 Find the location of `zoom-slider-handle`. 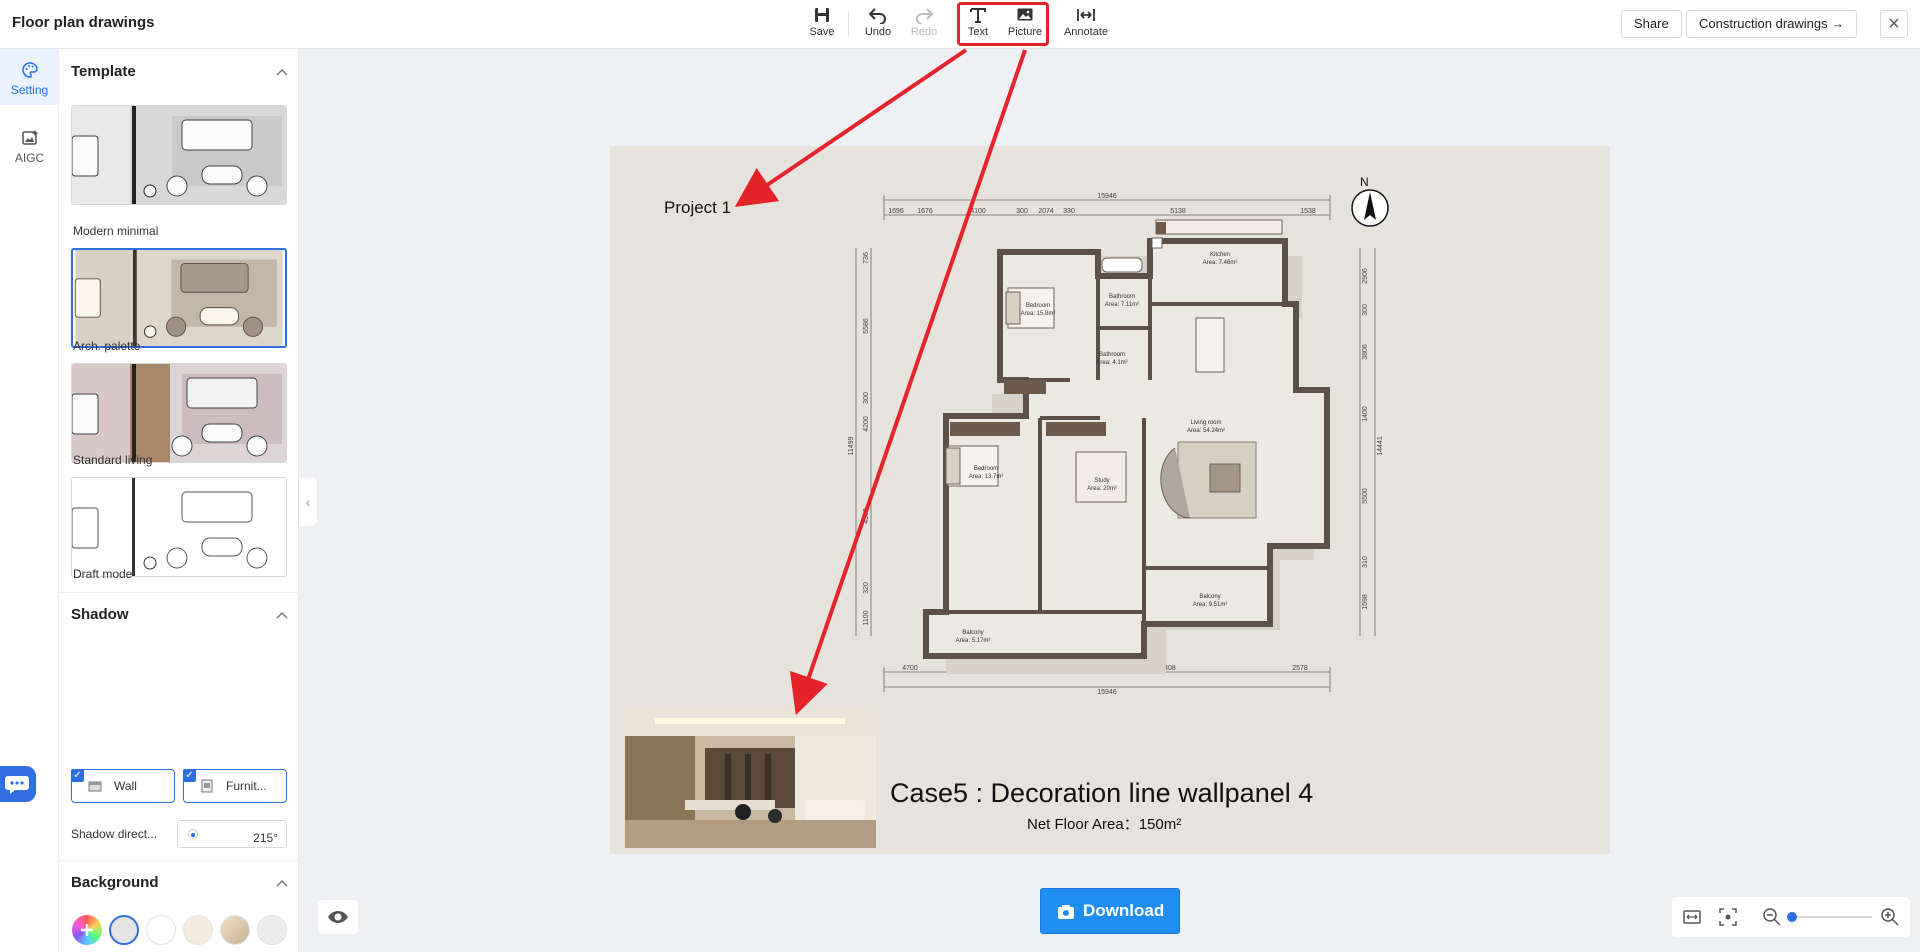

zoom-slider-handle is located at coordinates (1792, 917).